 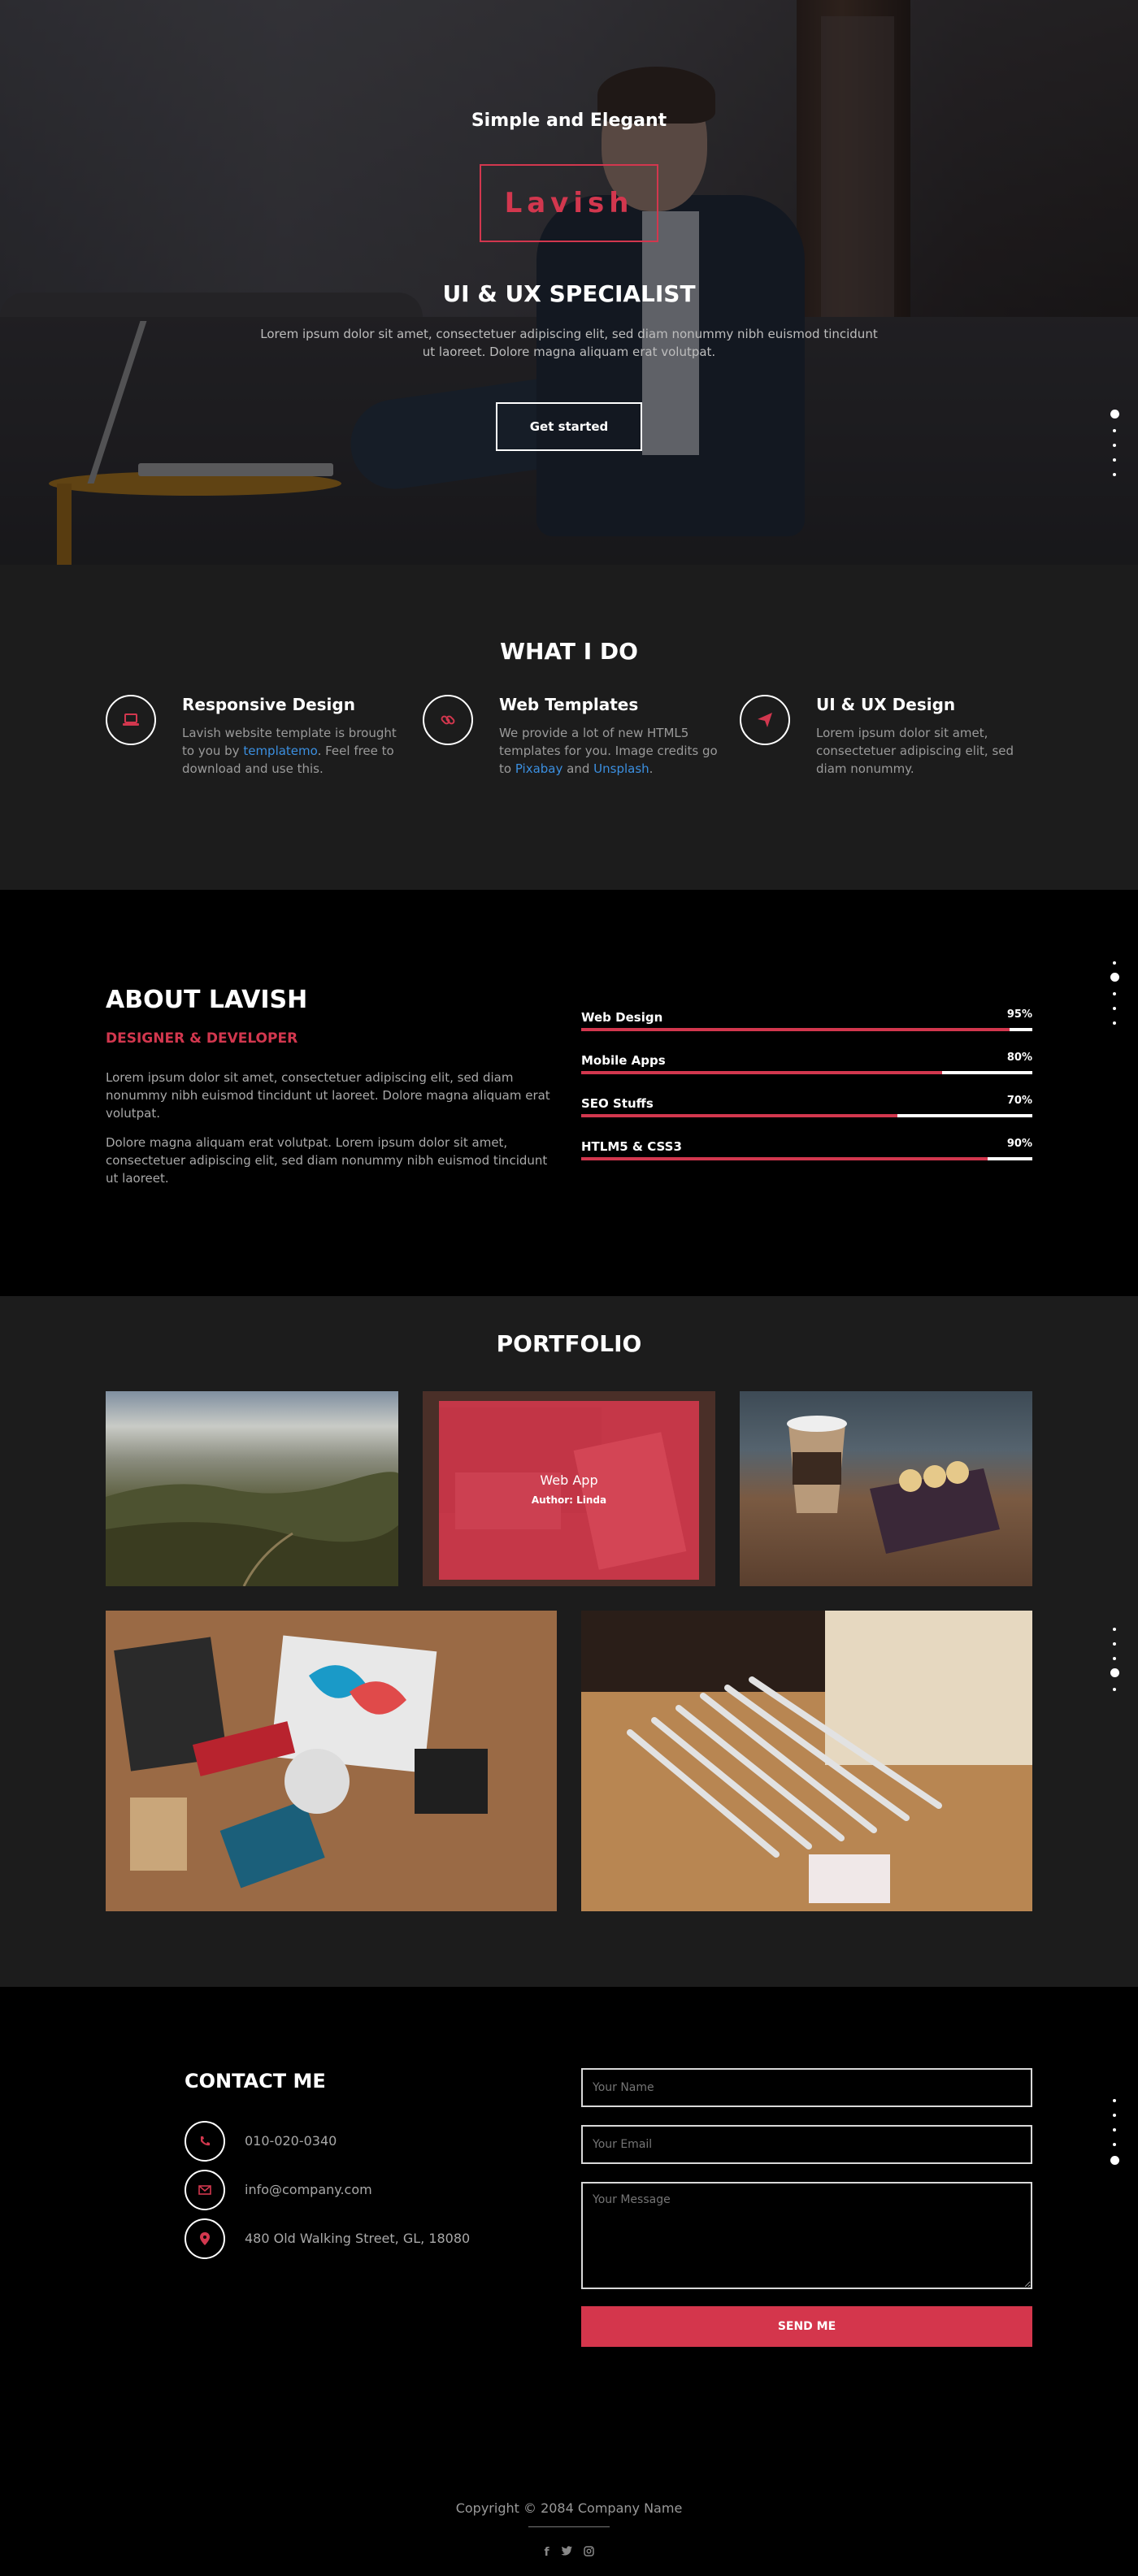 What do you see at coordinates (255, 2081) in the screenshot?
I see `contact-title: CONTACT ME` at bounding box center [255, 2081].